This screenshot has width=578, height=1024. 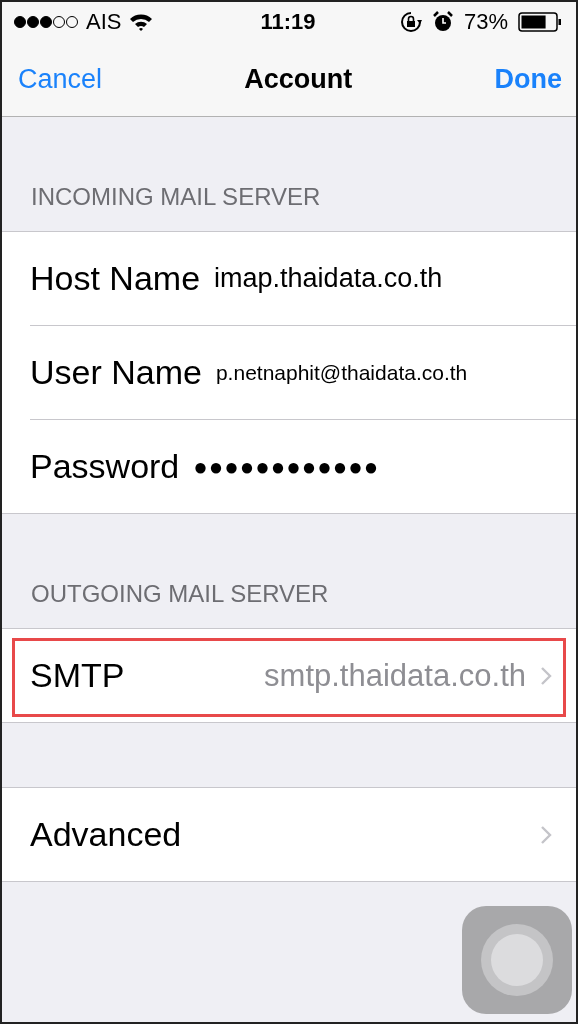 What do you see at coordinates (288, 22) in the screenshot?
I see `clock-time: 11:19` at bounding box center [288, 22].